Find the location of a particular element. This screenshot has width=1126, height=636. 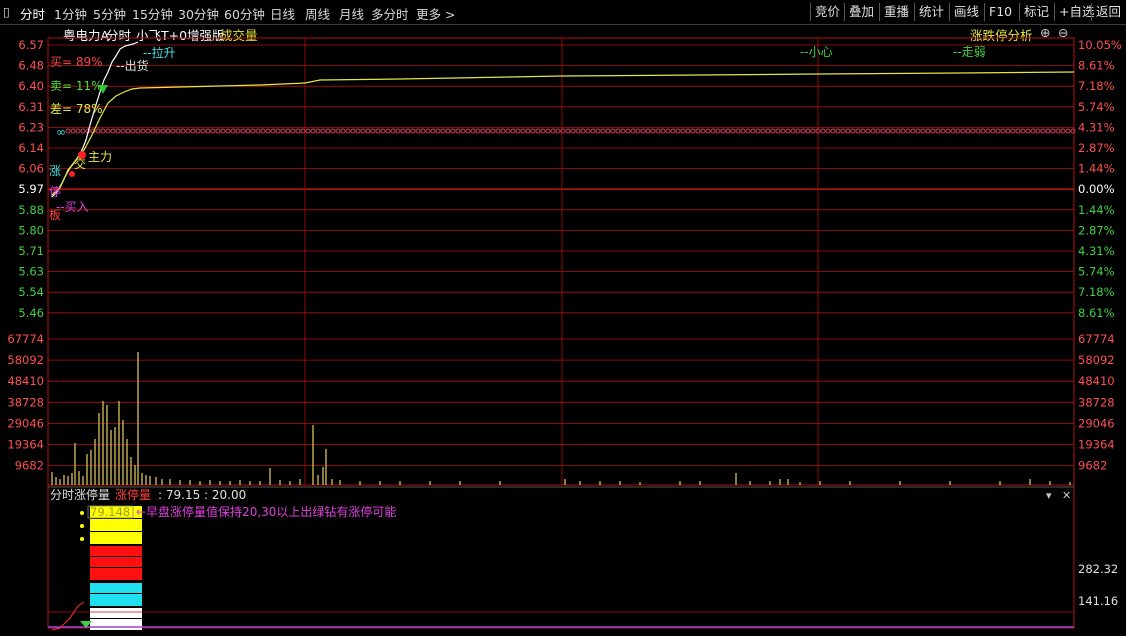

volume-tick-left: 58092 is located at coordinates (25, 360).